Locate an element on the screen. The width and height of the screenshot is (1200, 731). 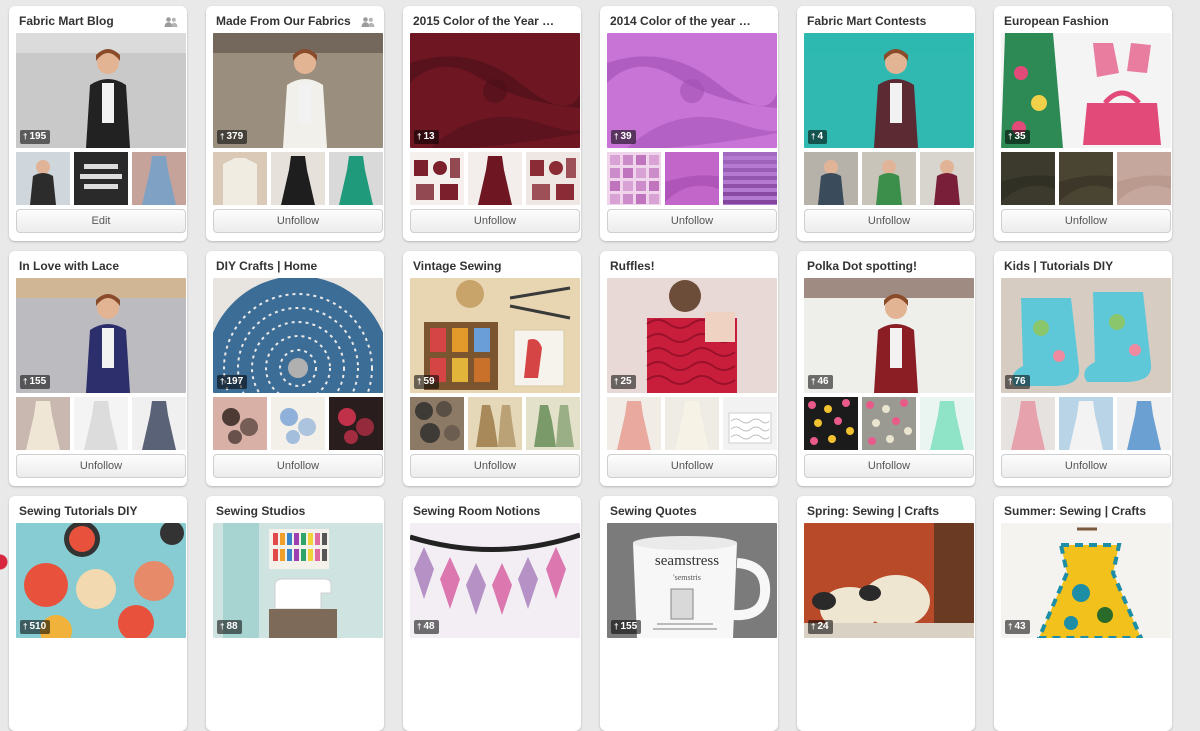
board-card: Fabric Mart Blog † 195 Edit is located at coordinates (98, 123).